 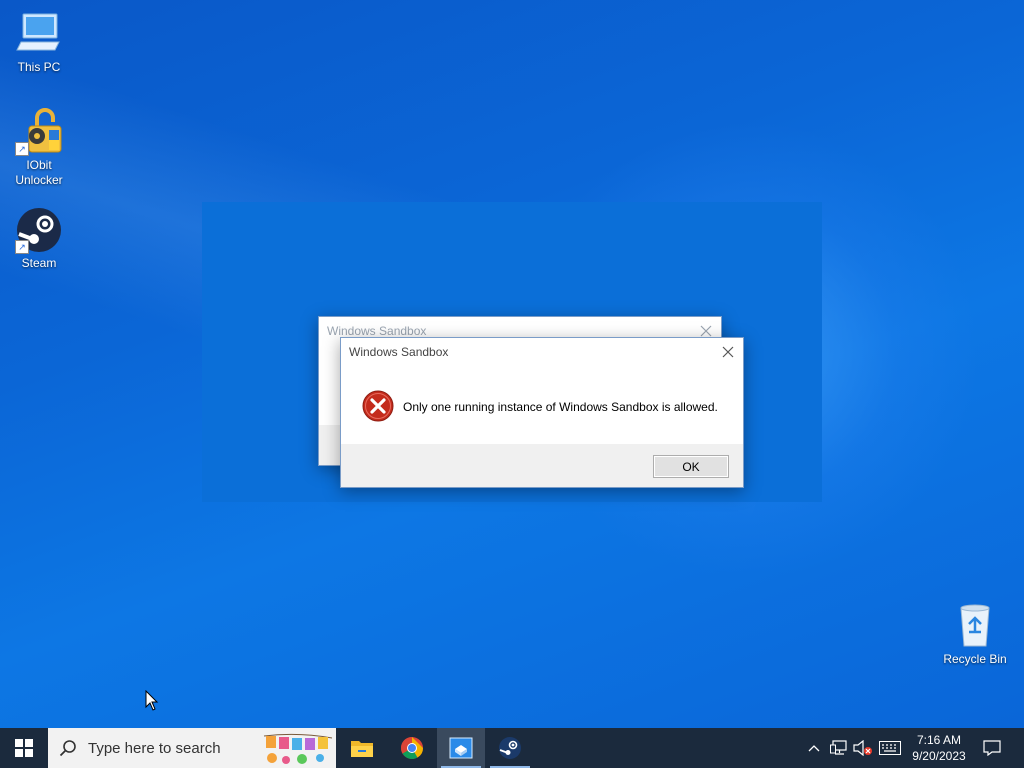 What do you see at coordinates (298, 748) in the screenshot?
I see `search-highlight-art-icon` at bounding box center [298, 748].